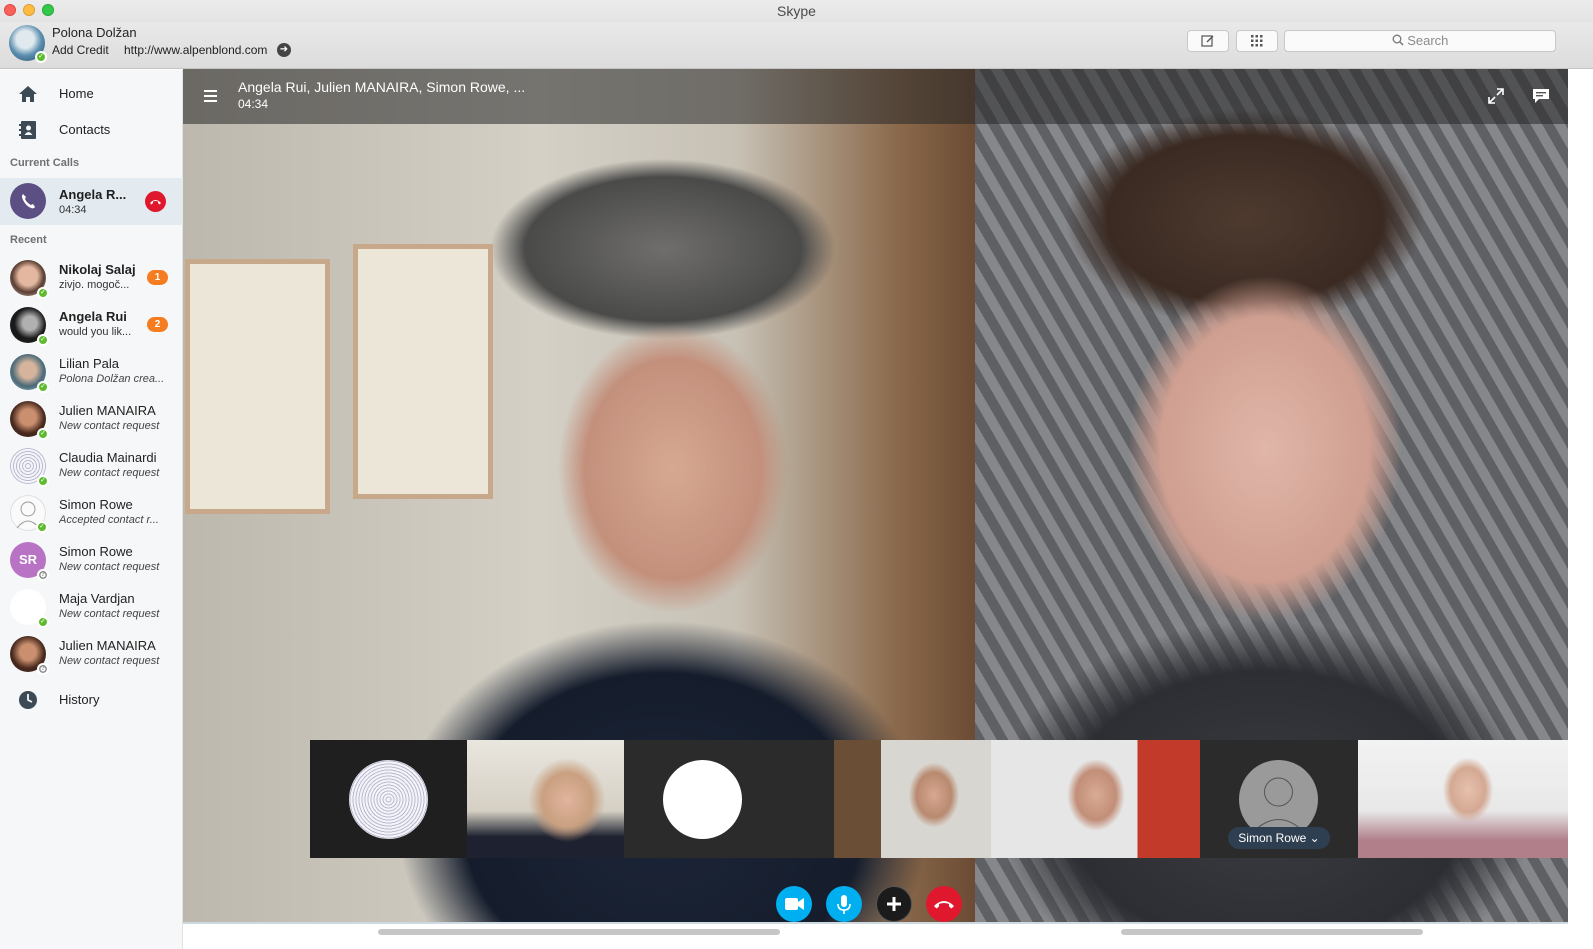 The height and width of the screenshot is (949, 1593). Describe the element at coordinates (48, 10) in the screenshot. I see `zoom-window-button` at that location.